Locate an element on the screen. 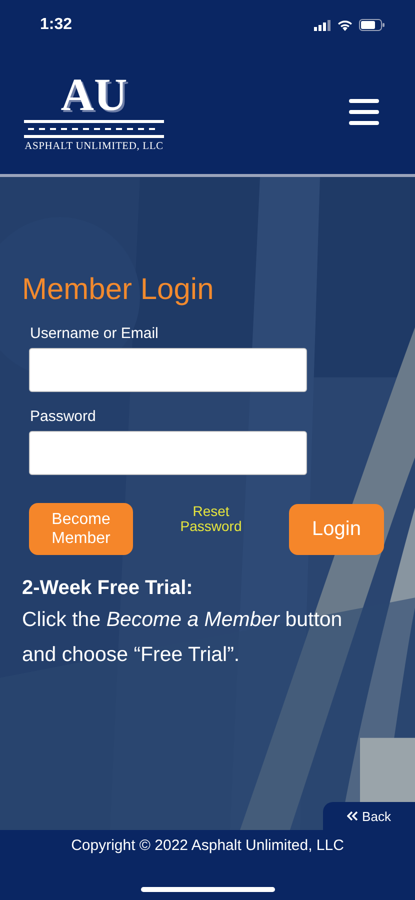  double-chevron-icon is located at coordinates (352, 816).